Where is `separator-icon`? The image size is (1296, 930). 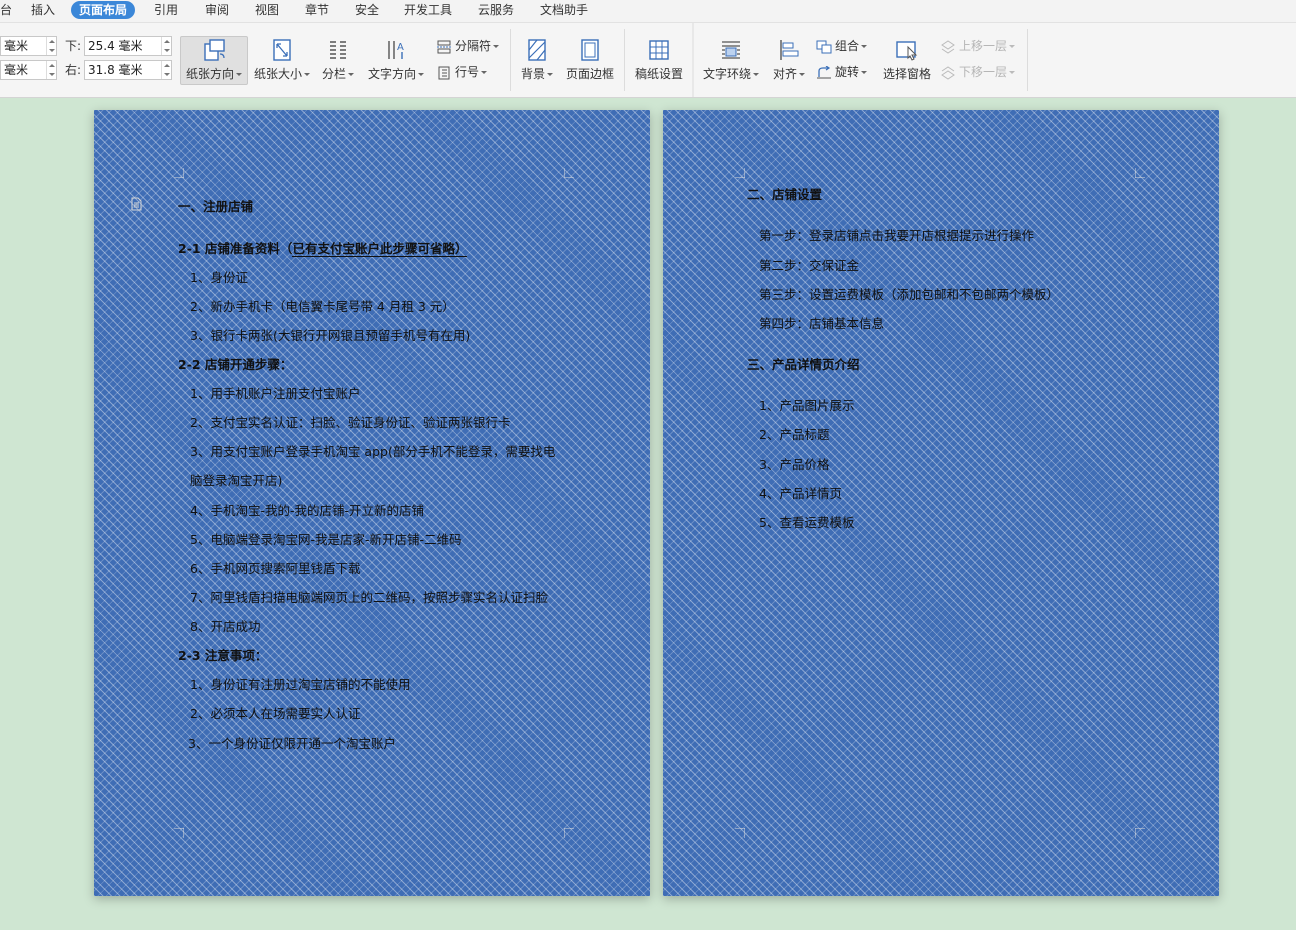
separator-icon is located at coordinates (444, 46).